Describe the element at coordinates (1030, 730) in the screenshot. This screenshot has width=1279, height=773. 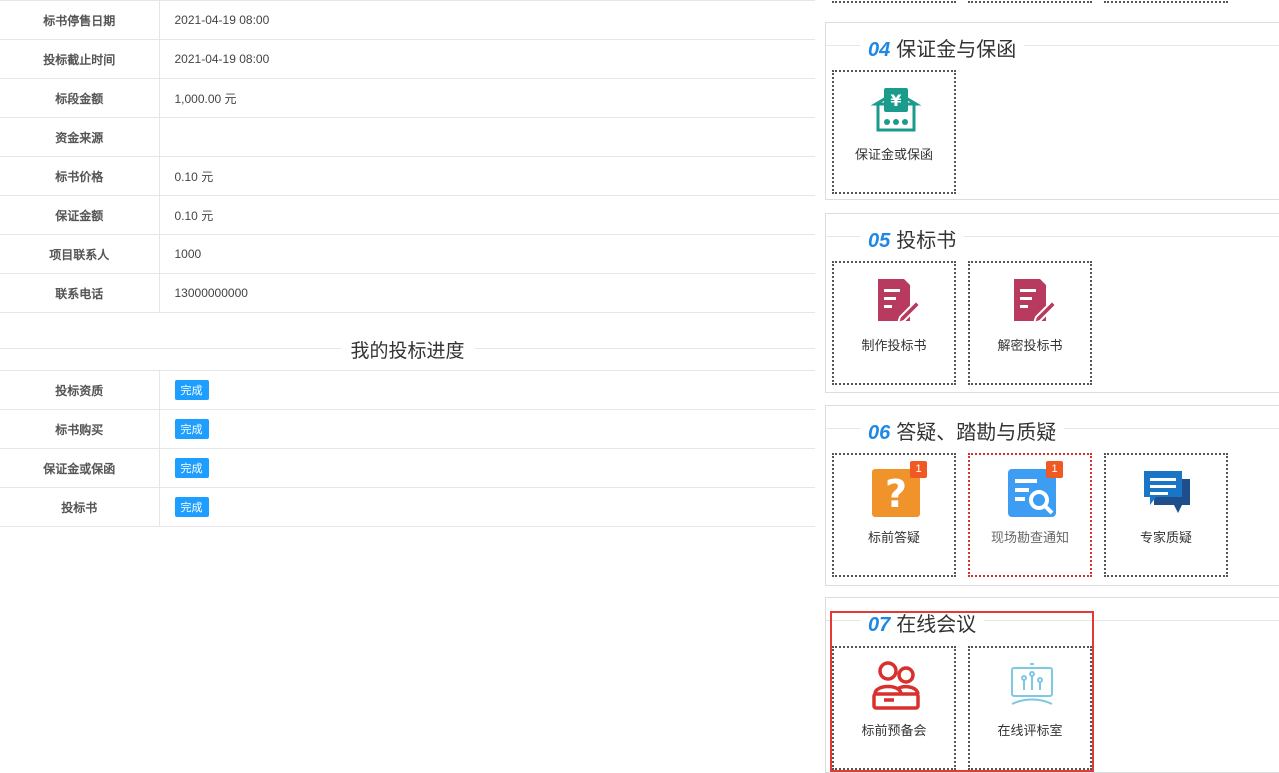
I see `tile-label: 在线评标室` at that location.